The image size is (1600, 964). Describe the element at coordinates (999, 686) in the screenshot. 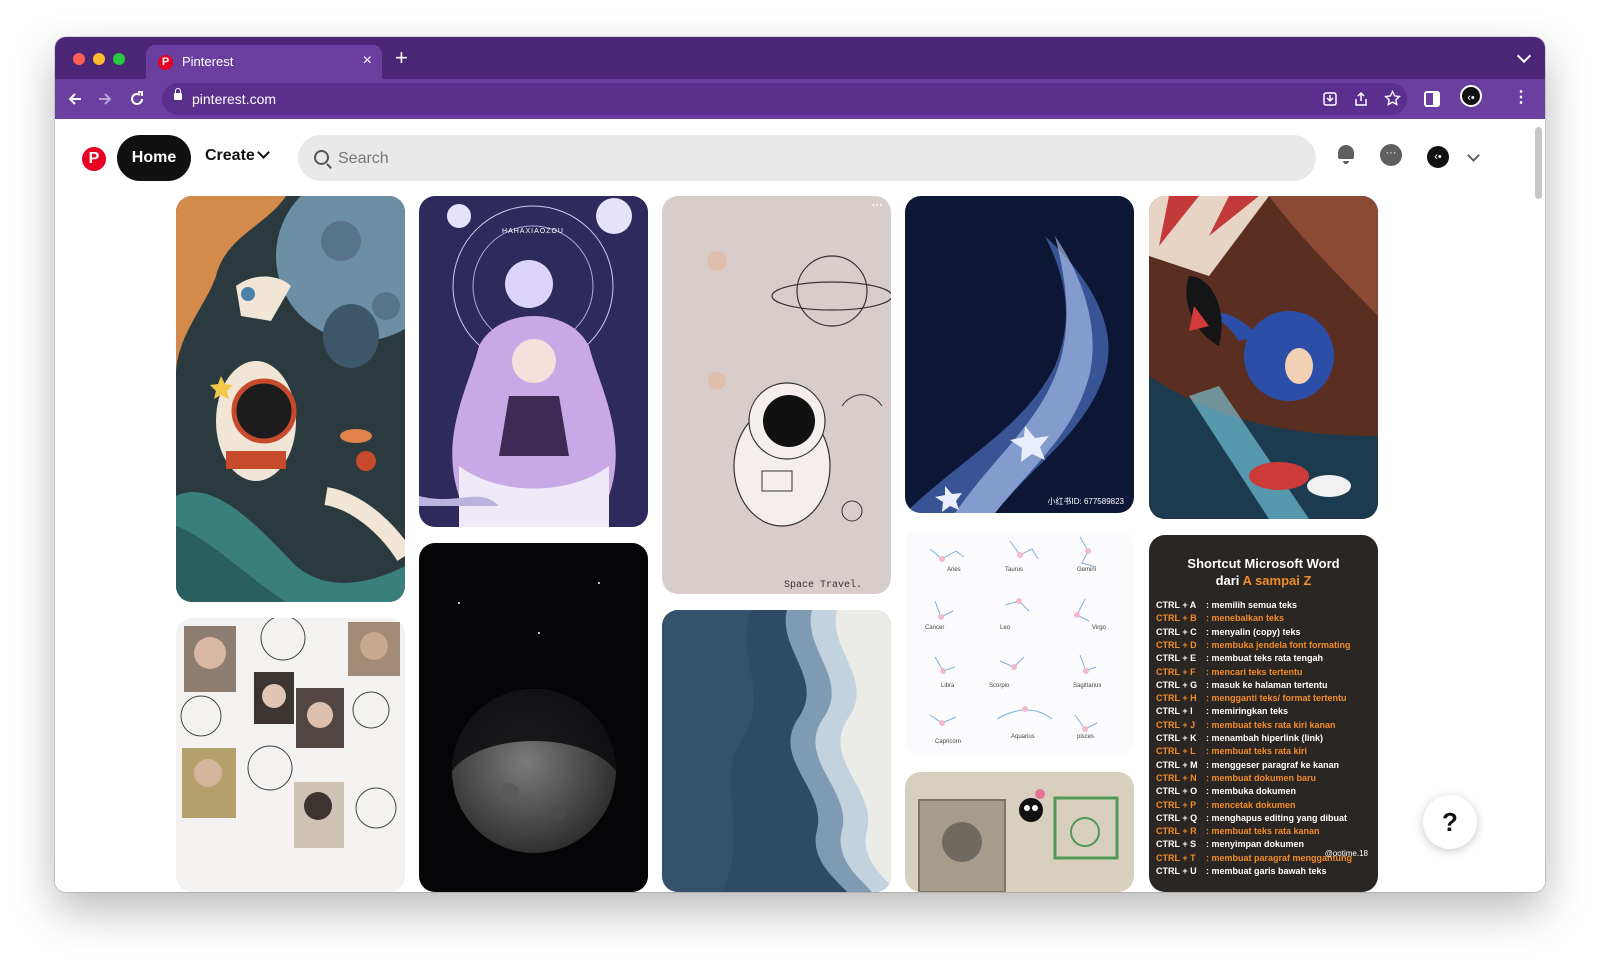

I see `zodiac-label: Scorpio` at that location.